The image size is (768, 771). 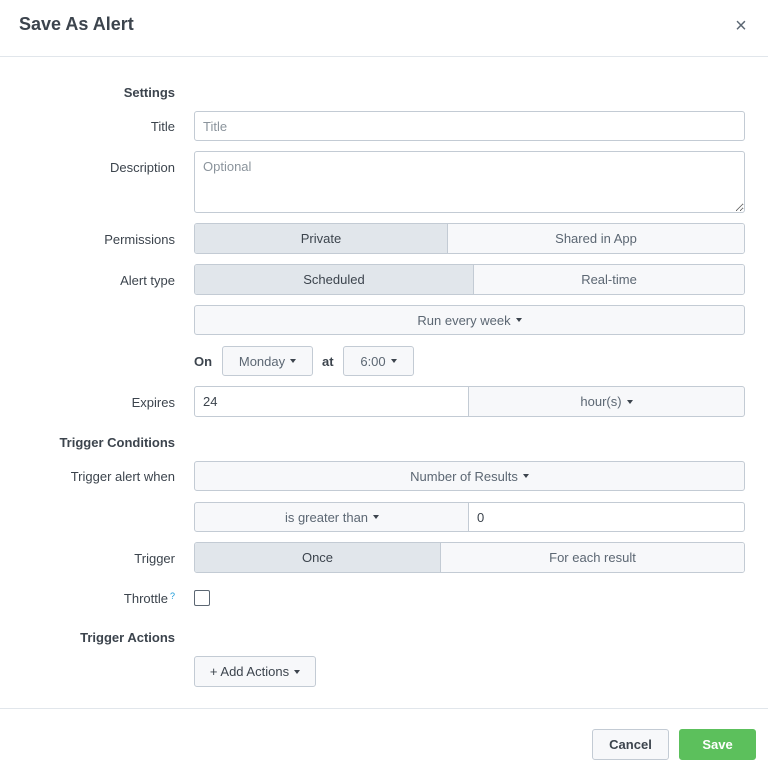 What do you see at coordinates (147, 280) in the screenshot?
I see `alert-type-label: Alert type` at bounding box center [147, 280].